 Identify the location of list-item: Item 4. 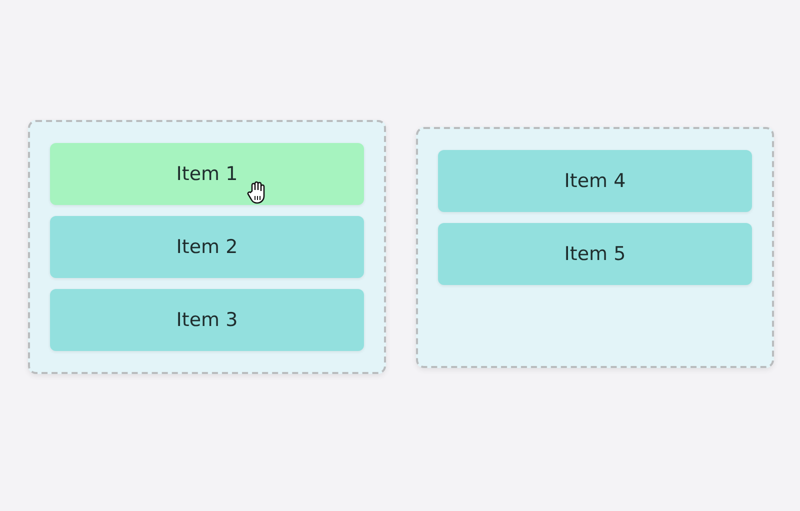
(595, 181).